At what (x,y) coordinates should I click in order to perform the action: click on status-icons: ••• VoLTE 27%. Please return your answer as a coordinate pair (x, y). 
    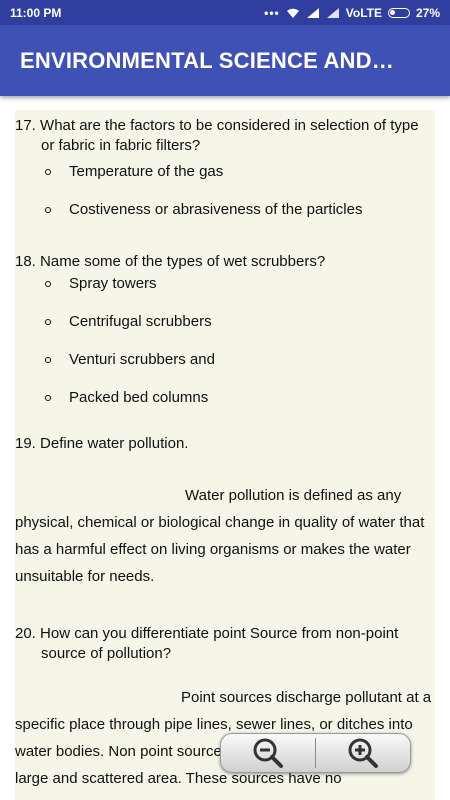
    Looking at the image, I should click on (352, 13).